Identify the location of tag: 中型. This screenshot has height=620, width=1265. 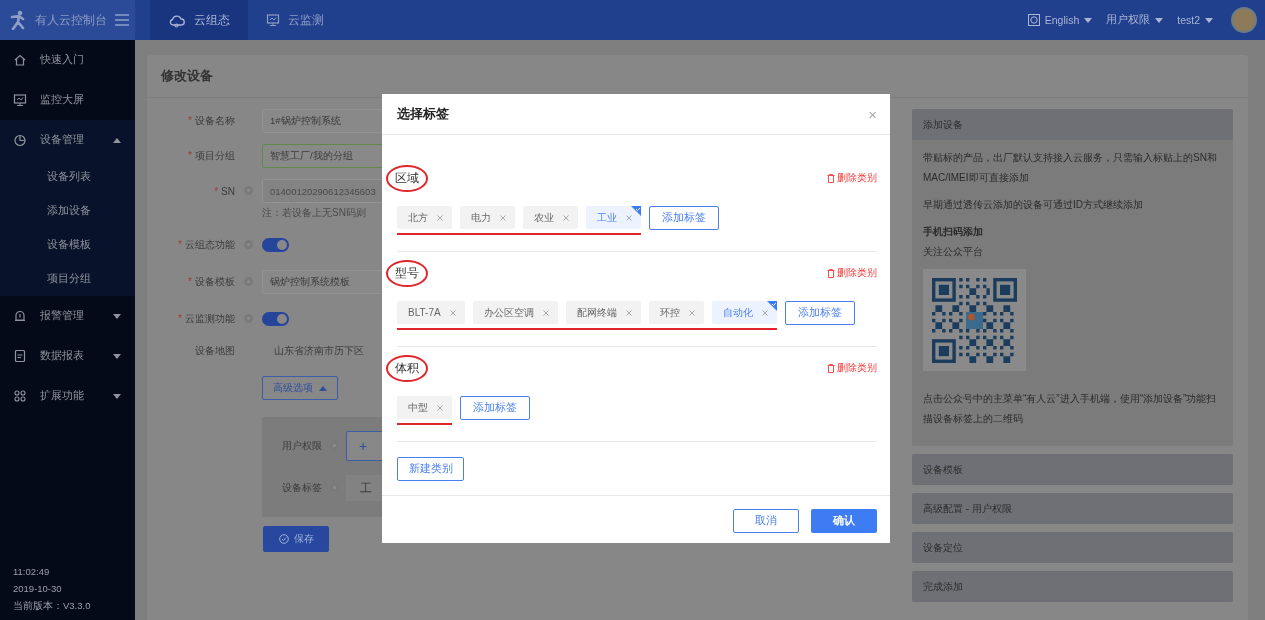
(424, 407).